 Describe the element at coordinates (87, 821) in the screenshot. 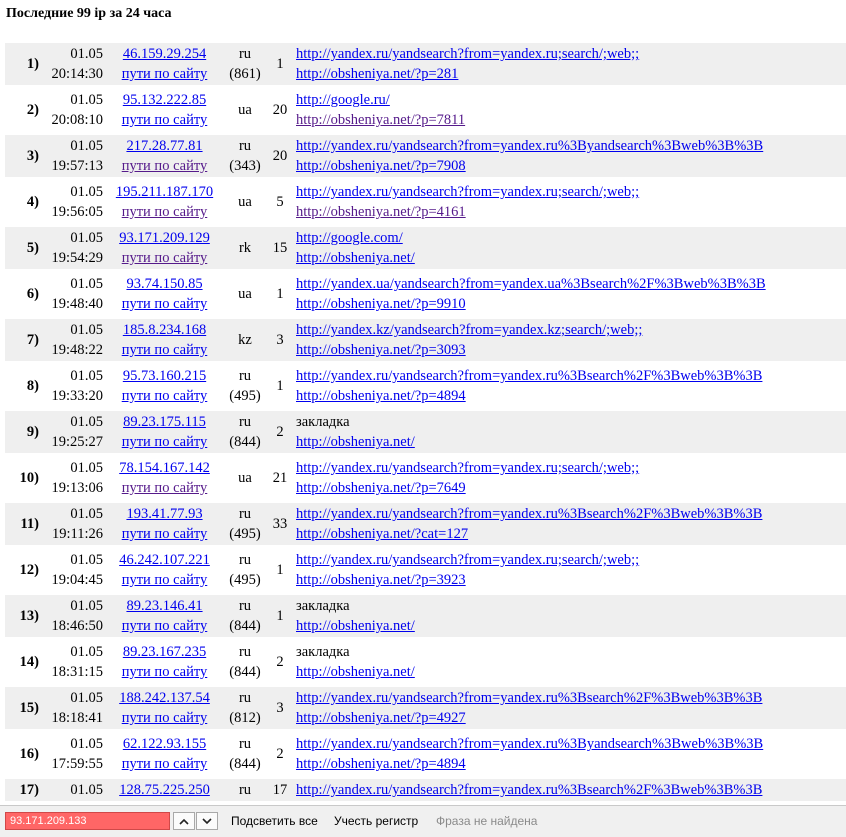

I see `find-input` at that location.